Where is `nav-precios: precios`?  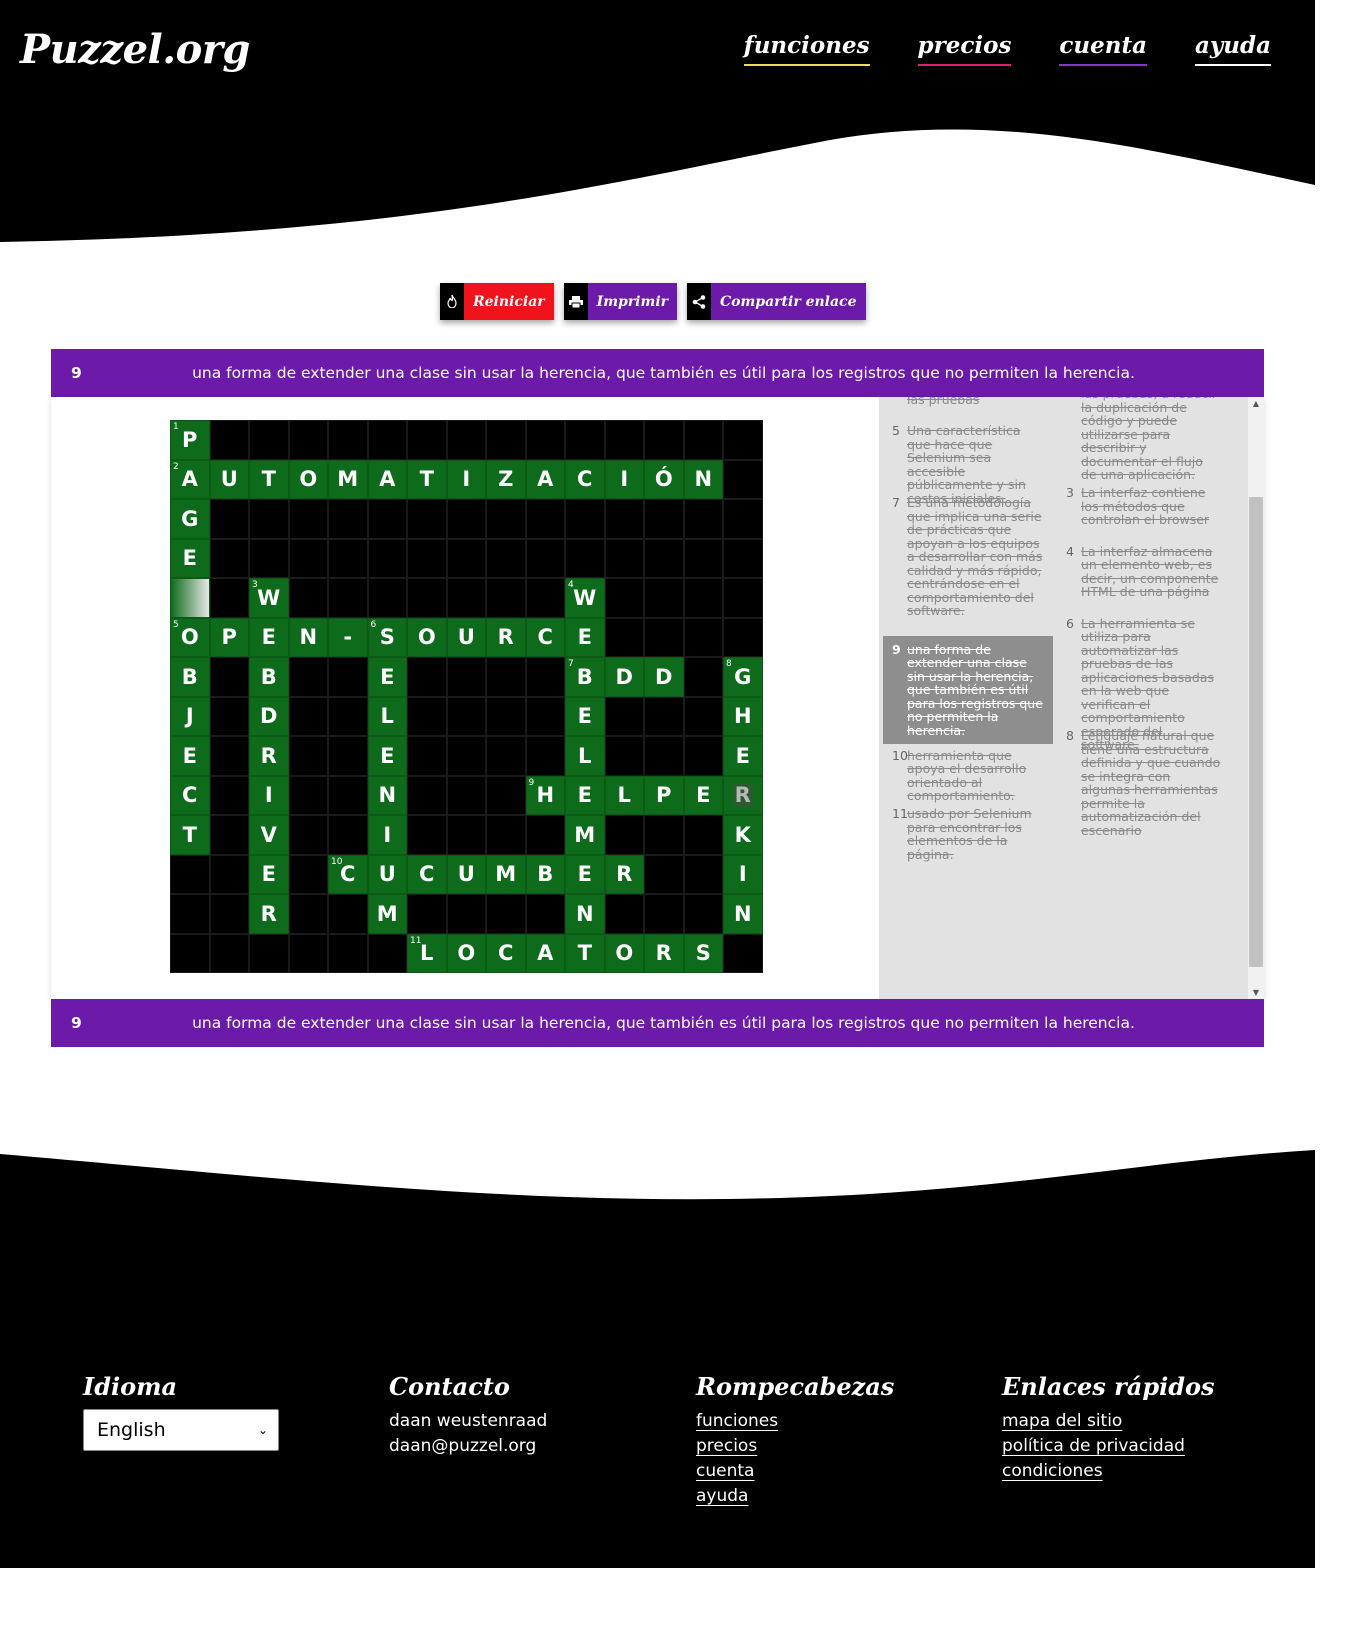 nav-precios: precios is located at coordinates (964, 49).